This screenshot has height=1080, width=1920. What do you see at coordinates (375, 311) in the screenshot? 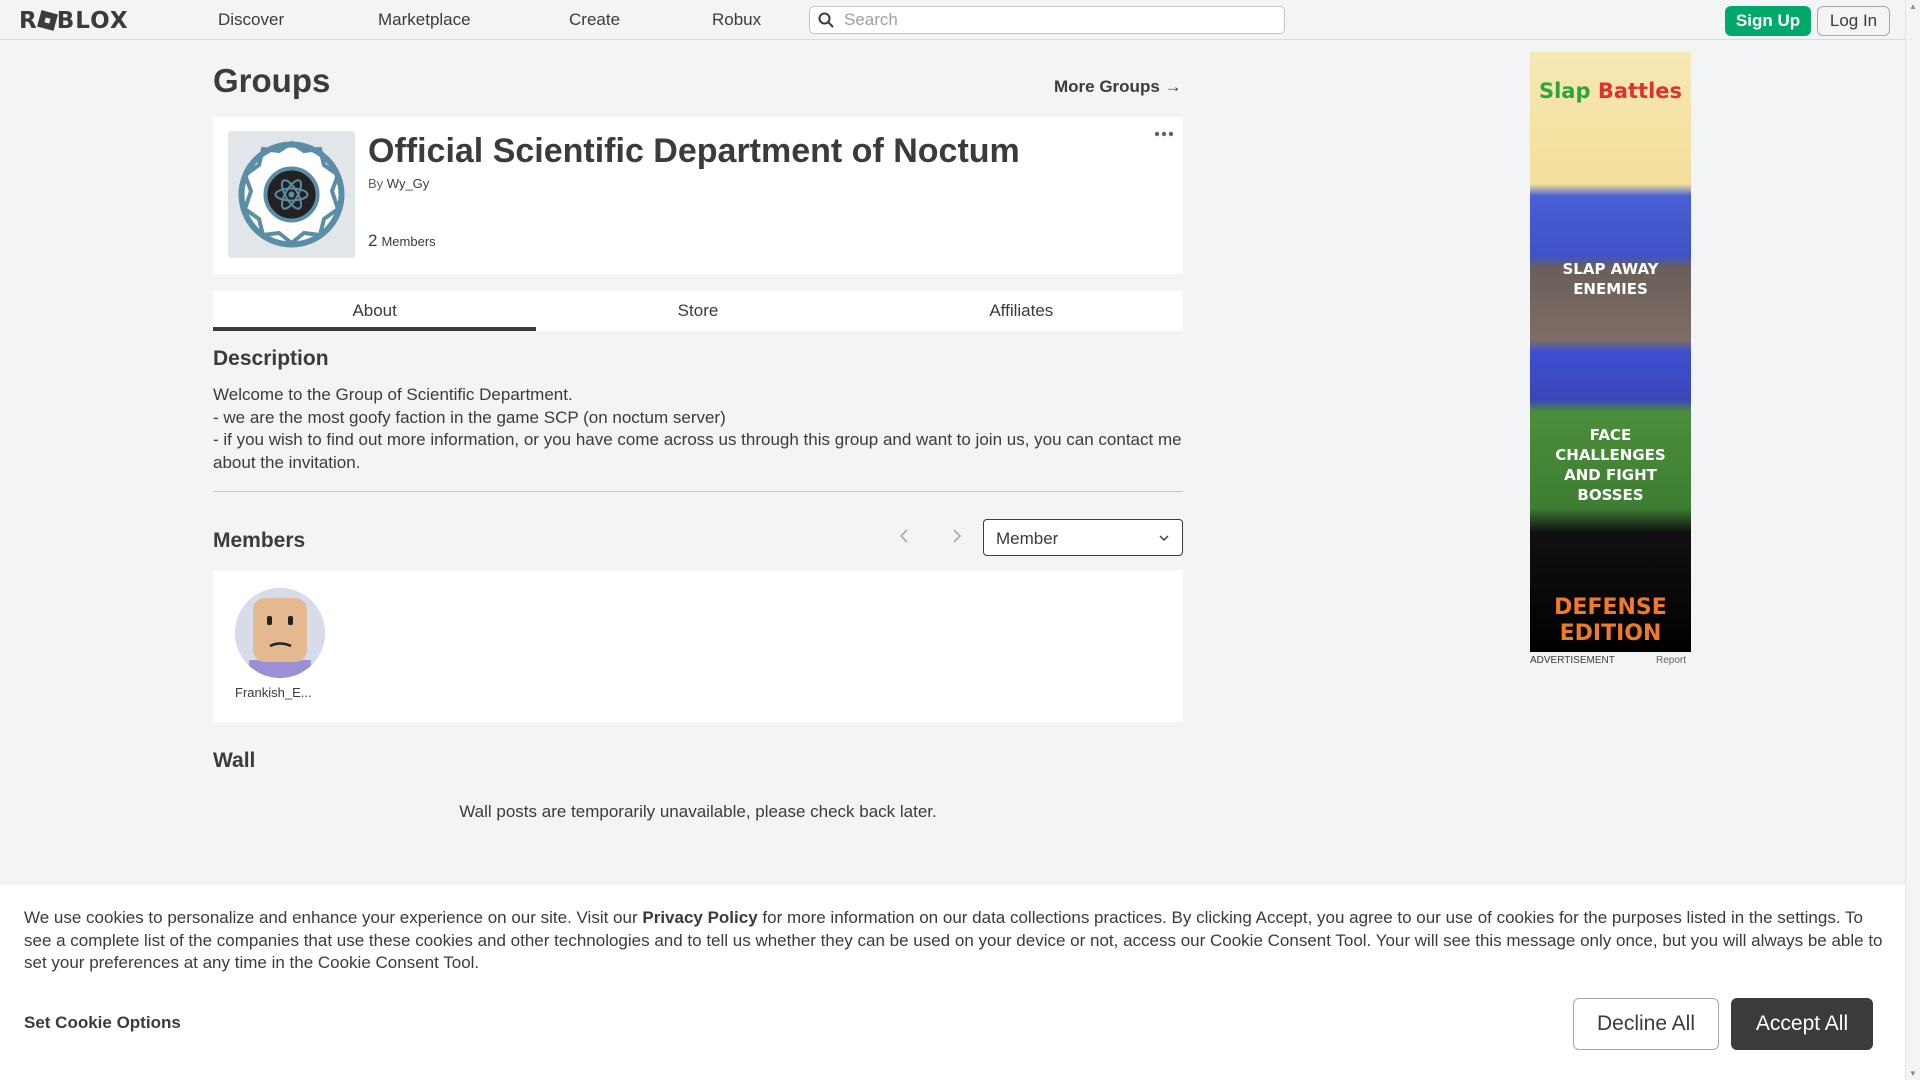
I see `tab-about: About` at bounding box center [375, 311].